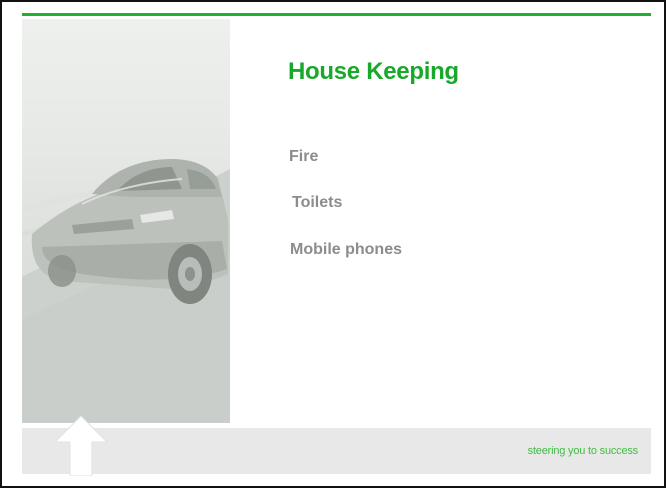 The image size is (666, 488). Describe the element at coordinates (346, 249) in the screenshot. I see `agenda-item-mobile-phones: Mobile phones` at that location.